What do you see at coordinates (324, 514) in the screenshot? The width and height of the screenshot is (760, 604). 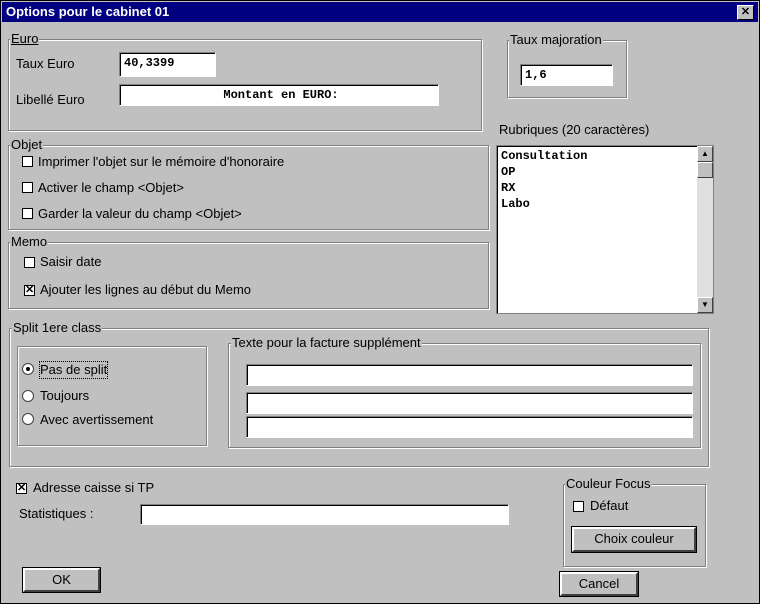 I see `statistiques-field` at bounding box center [324, 514].